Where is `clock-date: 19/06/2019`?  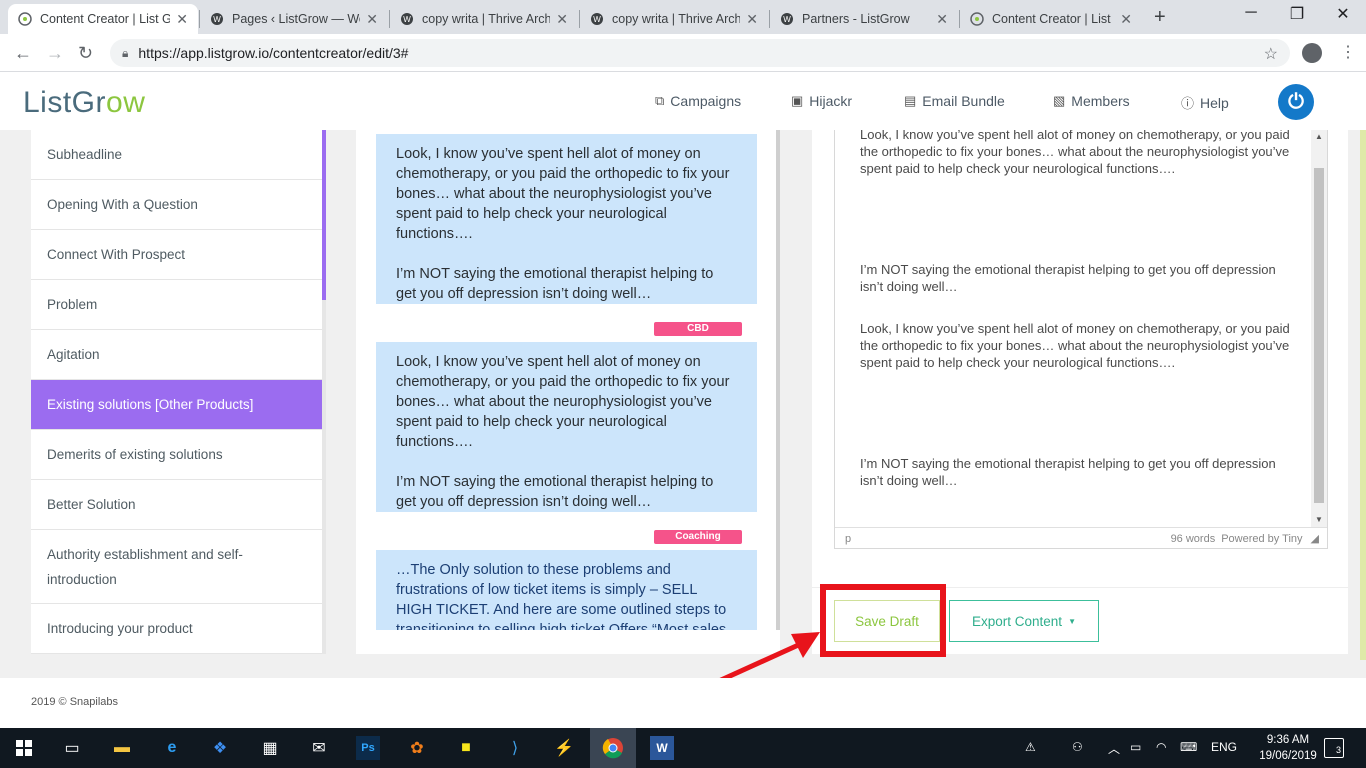 clock-date: 19/06/2019 is located at coordinates (1288, 756).